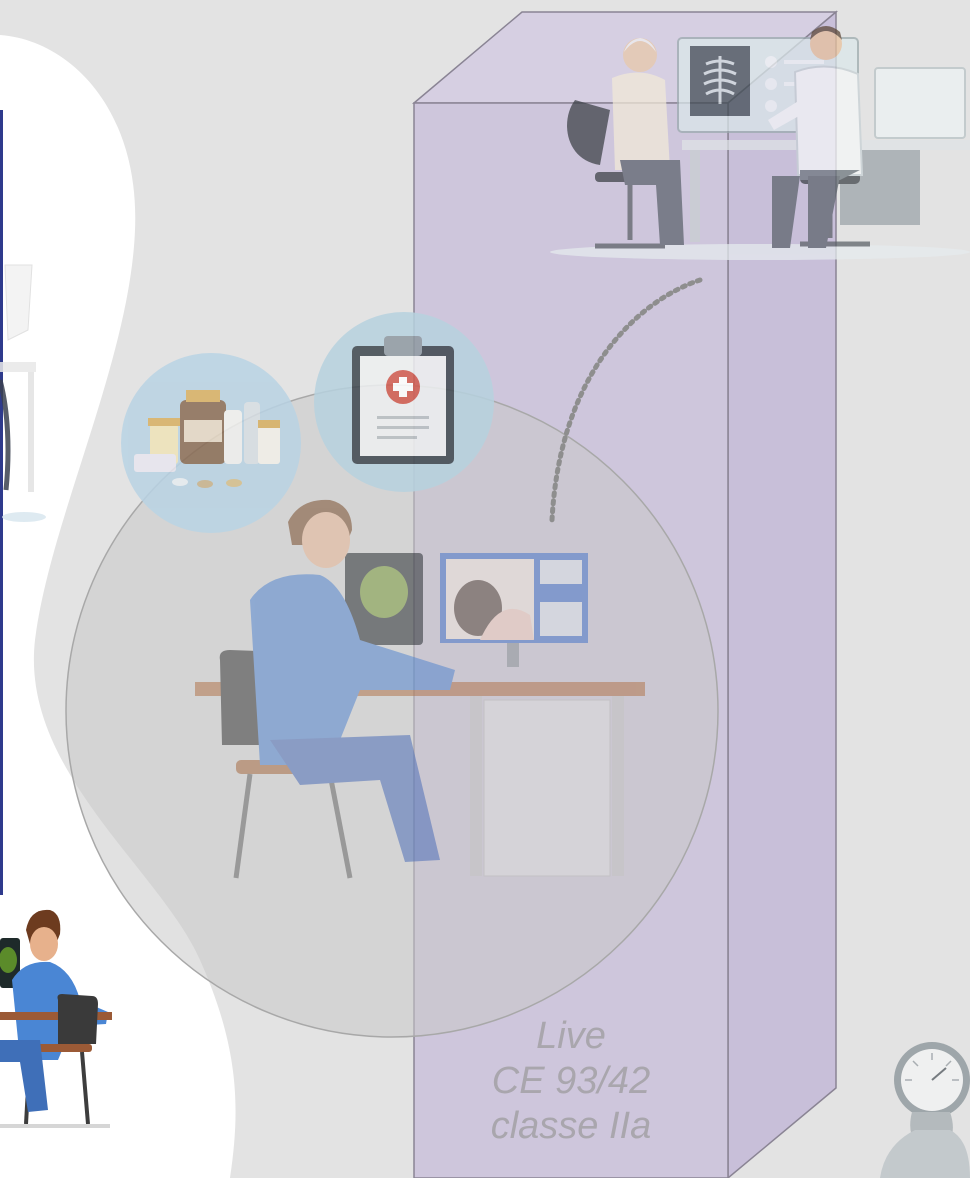 This screenshot has height=1178, width=970. What do you see at coordinates (571, 1126) in the screenshot?
I see `label-line-class: classe IIa` at bounding box center [571, 1126].